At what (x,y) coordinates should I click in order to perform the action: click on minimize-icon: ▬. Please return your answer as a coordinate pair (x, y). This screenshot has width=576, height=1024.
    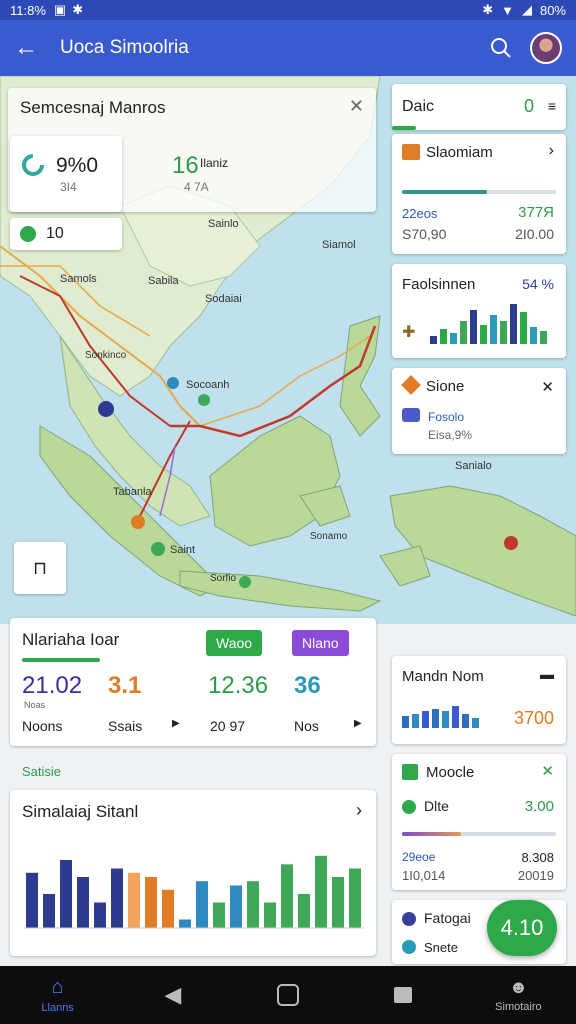
    Looking at the image, I should click on (547, 674).